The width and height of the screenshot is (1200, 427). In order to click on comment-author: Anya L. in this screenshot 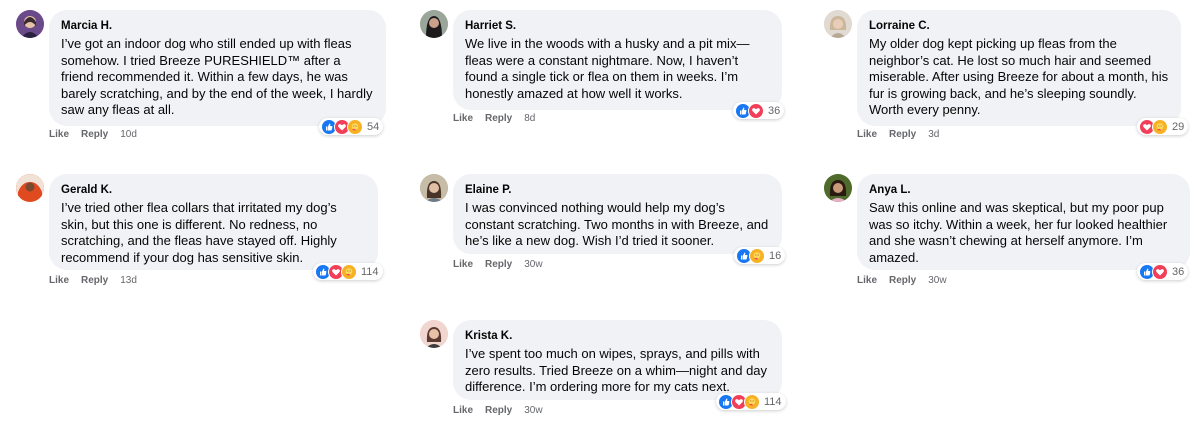, I will do `click(1023, 190)`.